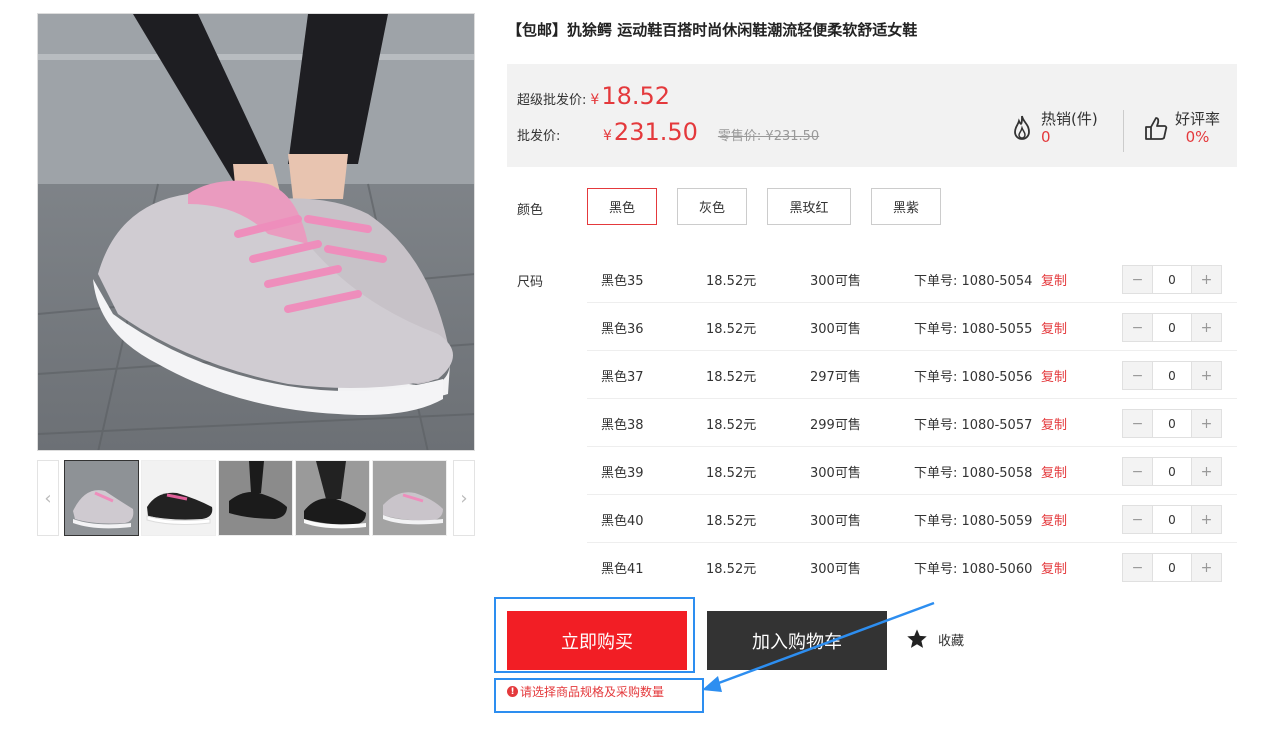 The image size is (1270, 750). I want to click on order-number: 下单号: 1080-5057, so click(973, 425).